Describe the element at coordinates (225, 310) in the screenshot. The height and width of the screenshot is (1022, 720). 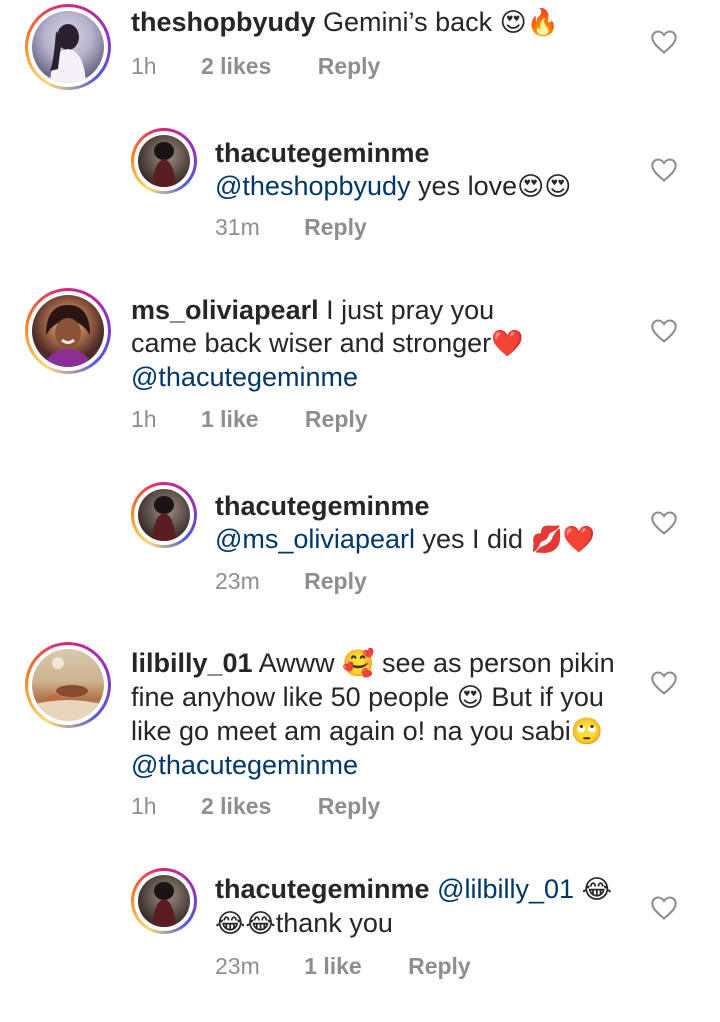
I see `comment-username: ms_oliviapearl` at that location.